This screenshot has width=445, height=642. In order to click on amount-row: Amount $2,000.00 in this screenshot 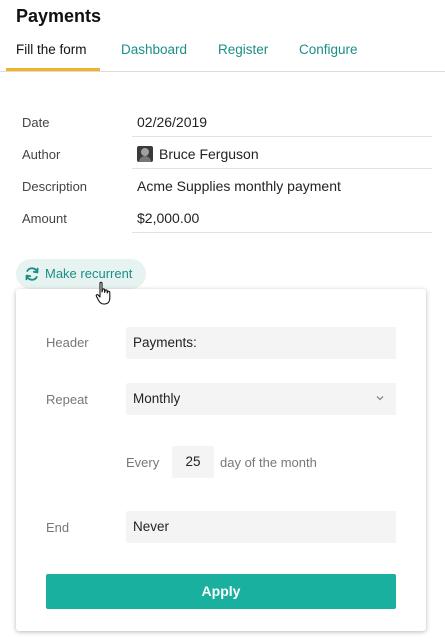, I will do `click(222, 220)`.